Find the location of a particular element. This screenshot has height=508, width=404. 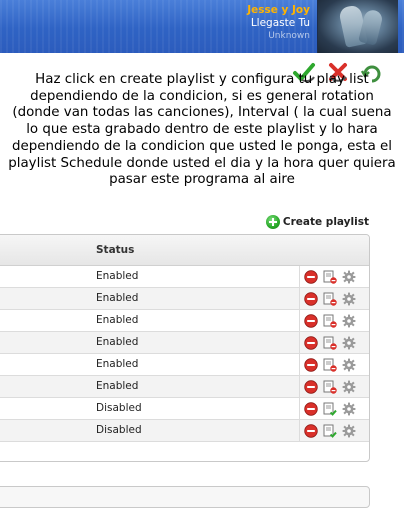

now-playing-info: Jesse y Joy Llegaste Tu Unknown is located at coordinates (278, 23).